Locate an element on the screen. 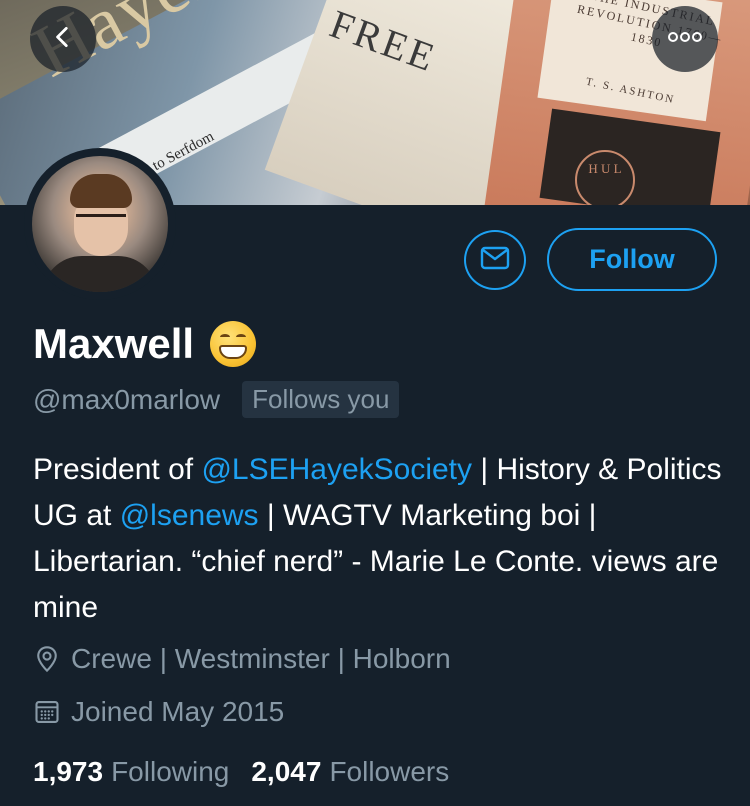  more-dots-icon is located at coordinates (685, 39).